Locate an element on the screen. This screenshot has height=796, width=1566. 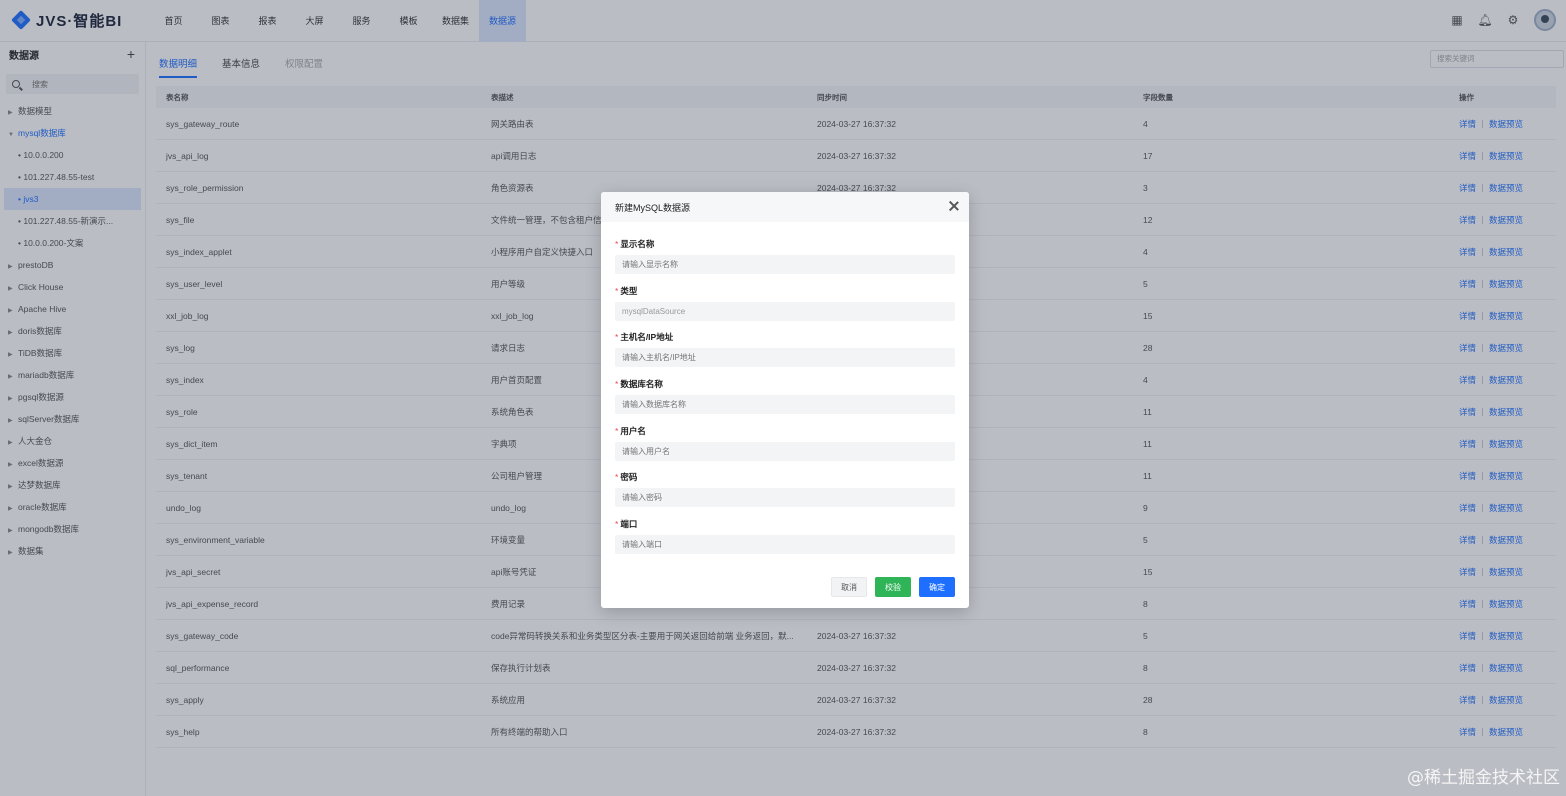
field-label: * 主机名/IP地址 is located at coordinates (785, 337).